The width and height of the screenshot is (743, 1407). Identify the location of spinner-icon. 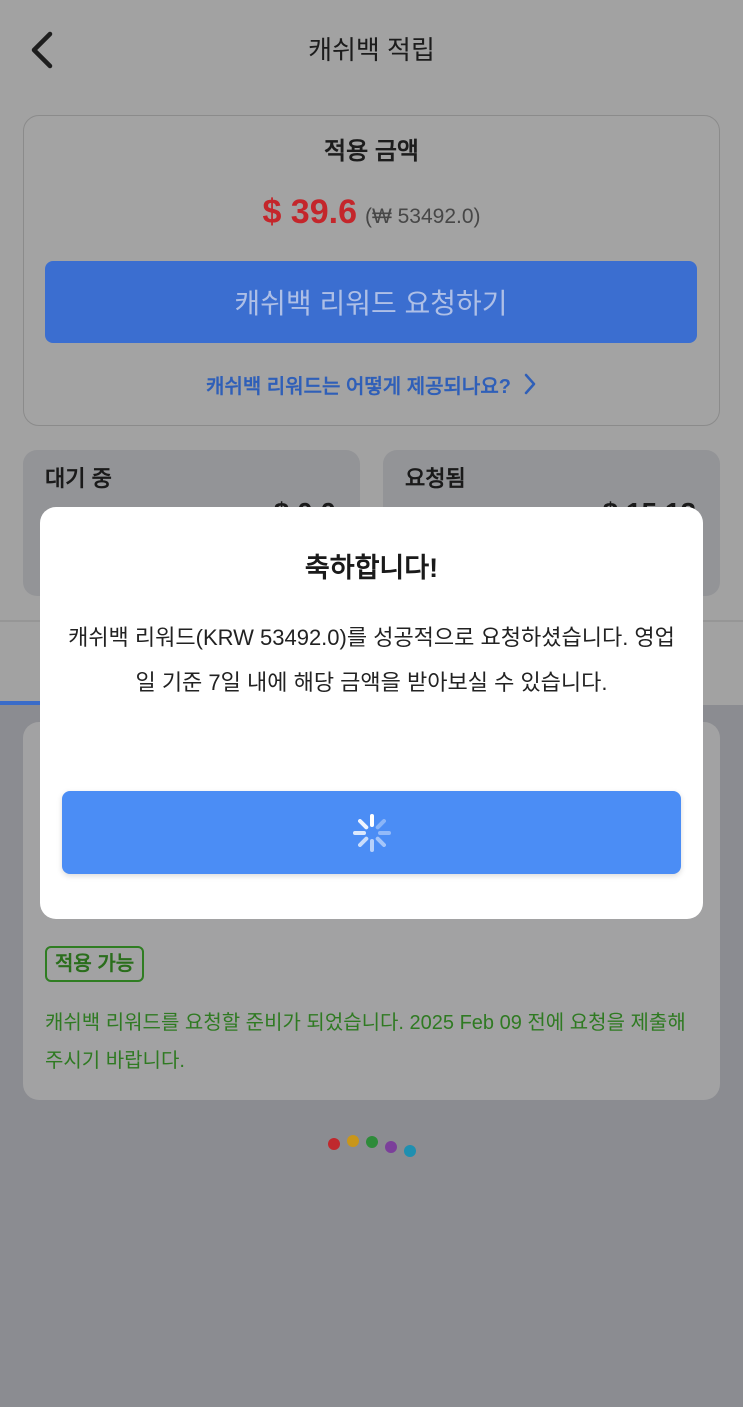
(371, 832).